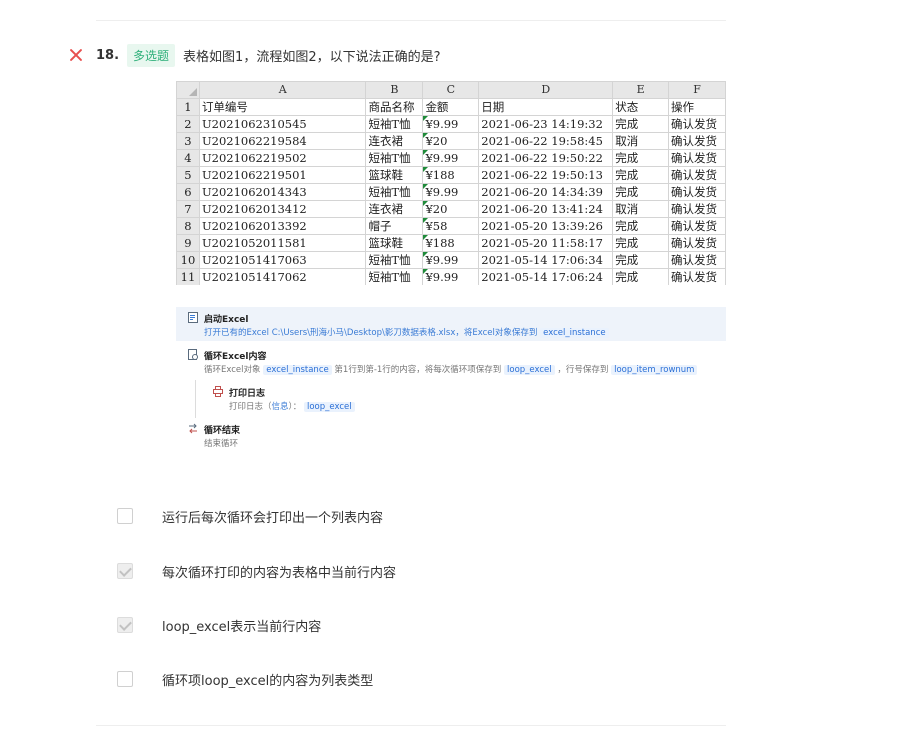 The height and width of the screenshot is (730, 908). I want to click on column-header: E, so click(641, 90).